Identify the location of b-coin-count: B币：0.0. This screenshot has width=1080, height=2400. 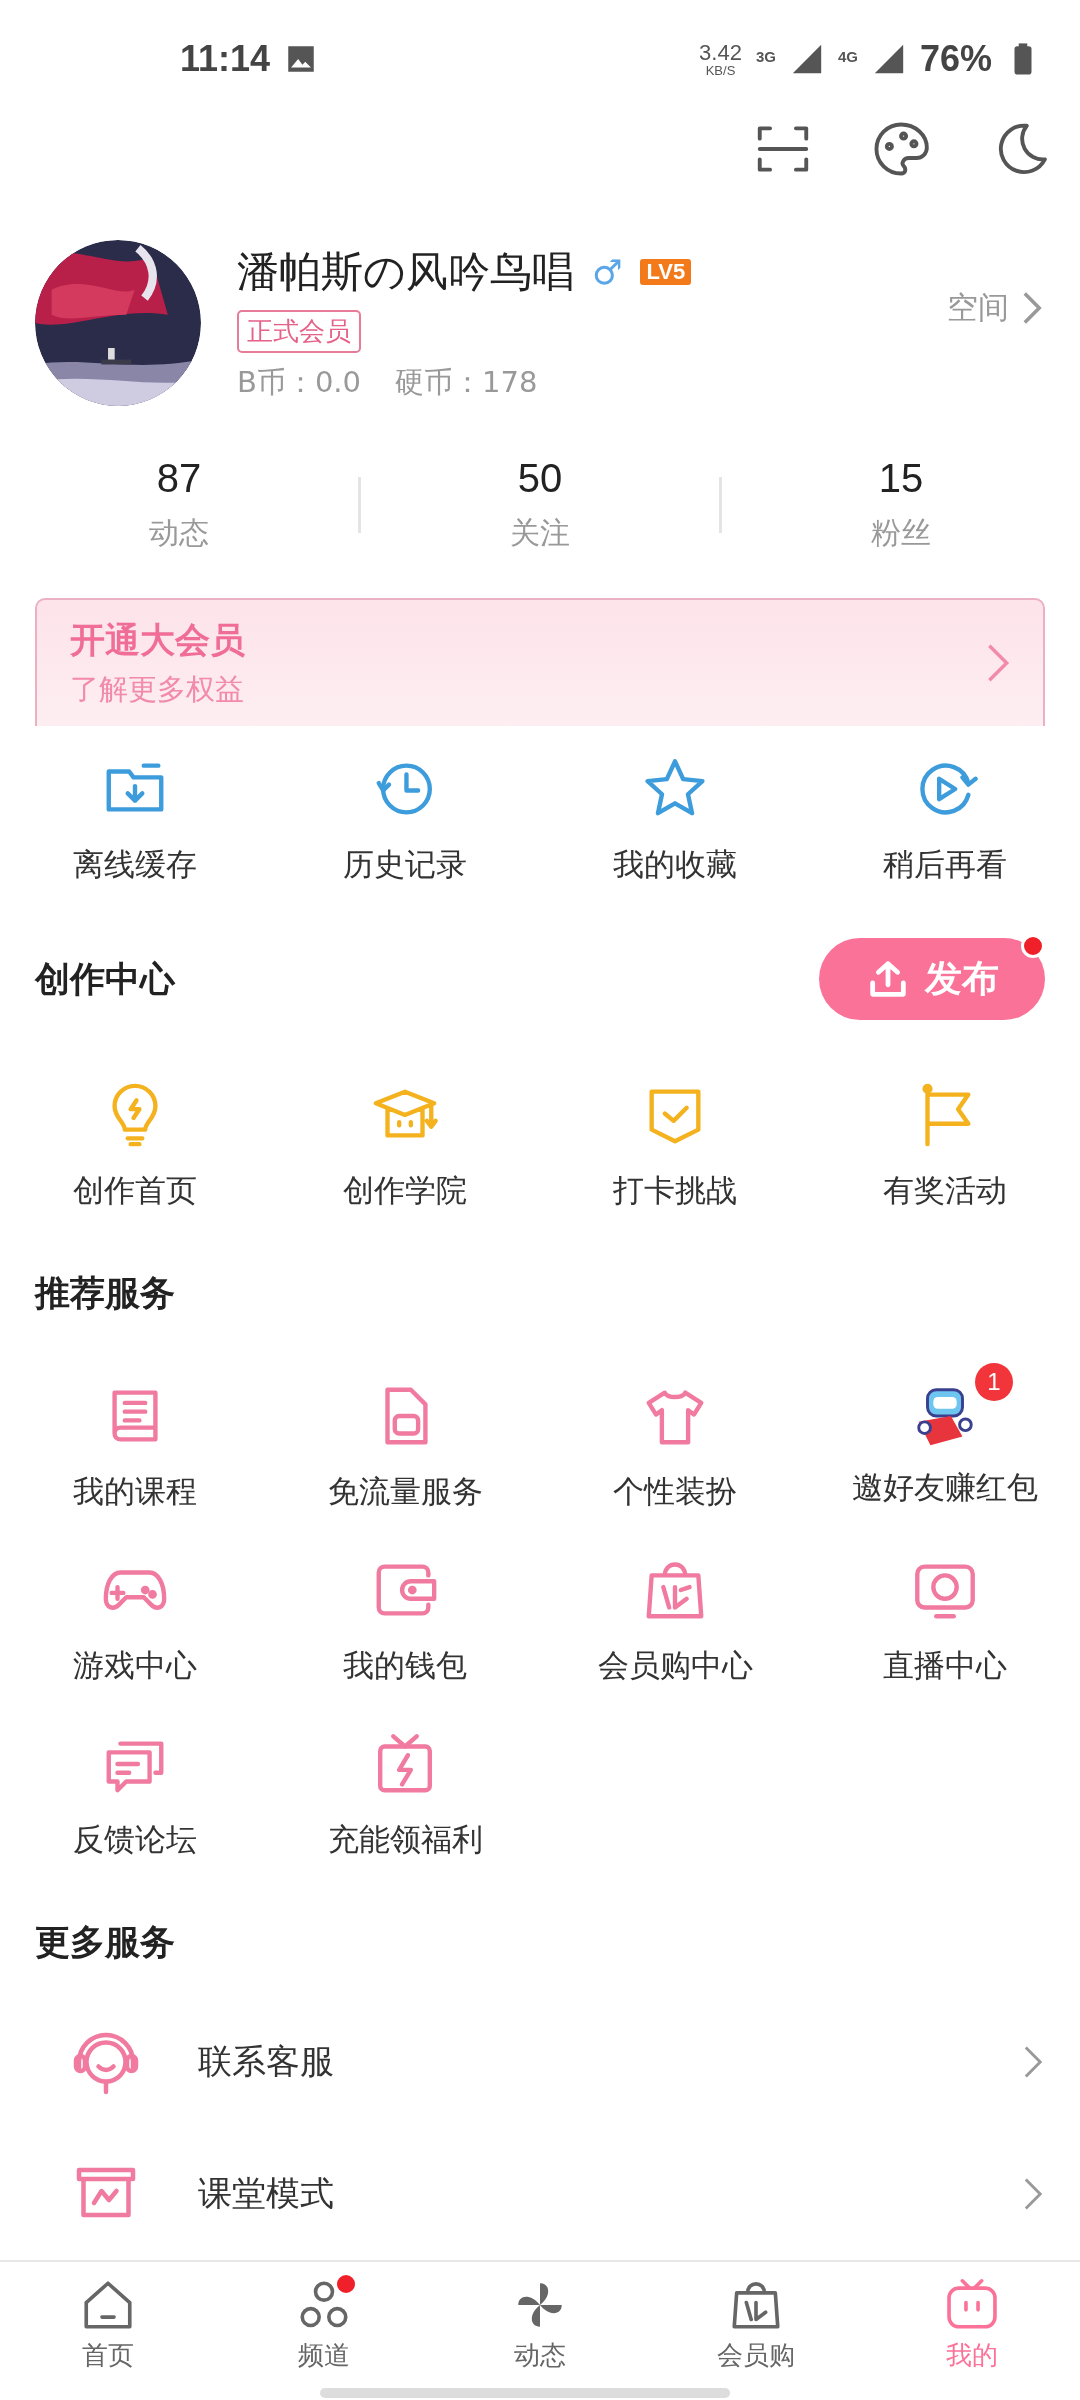
(299, 382).